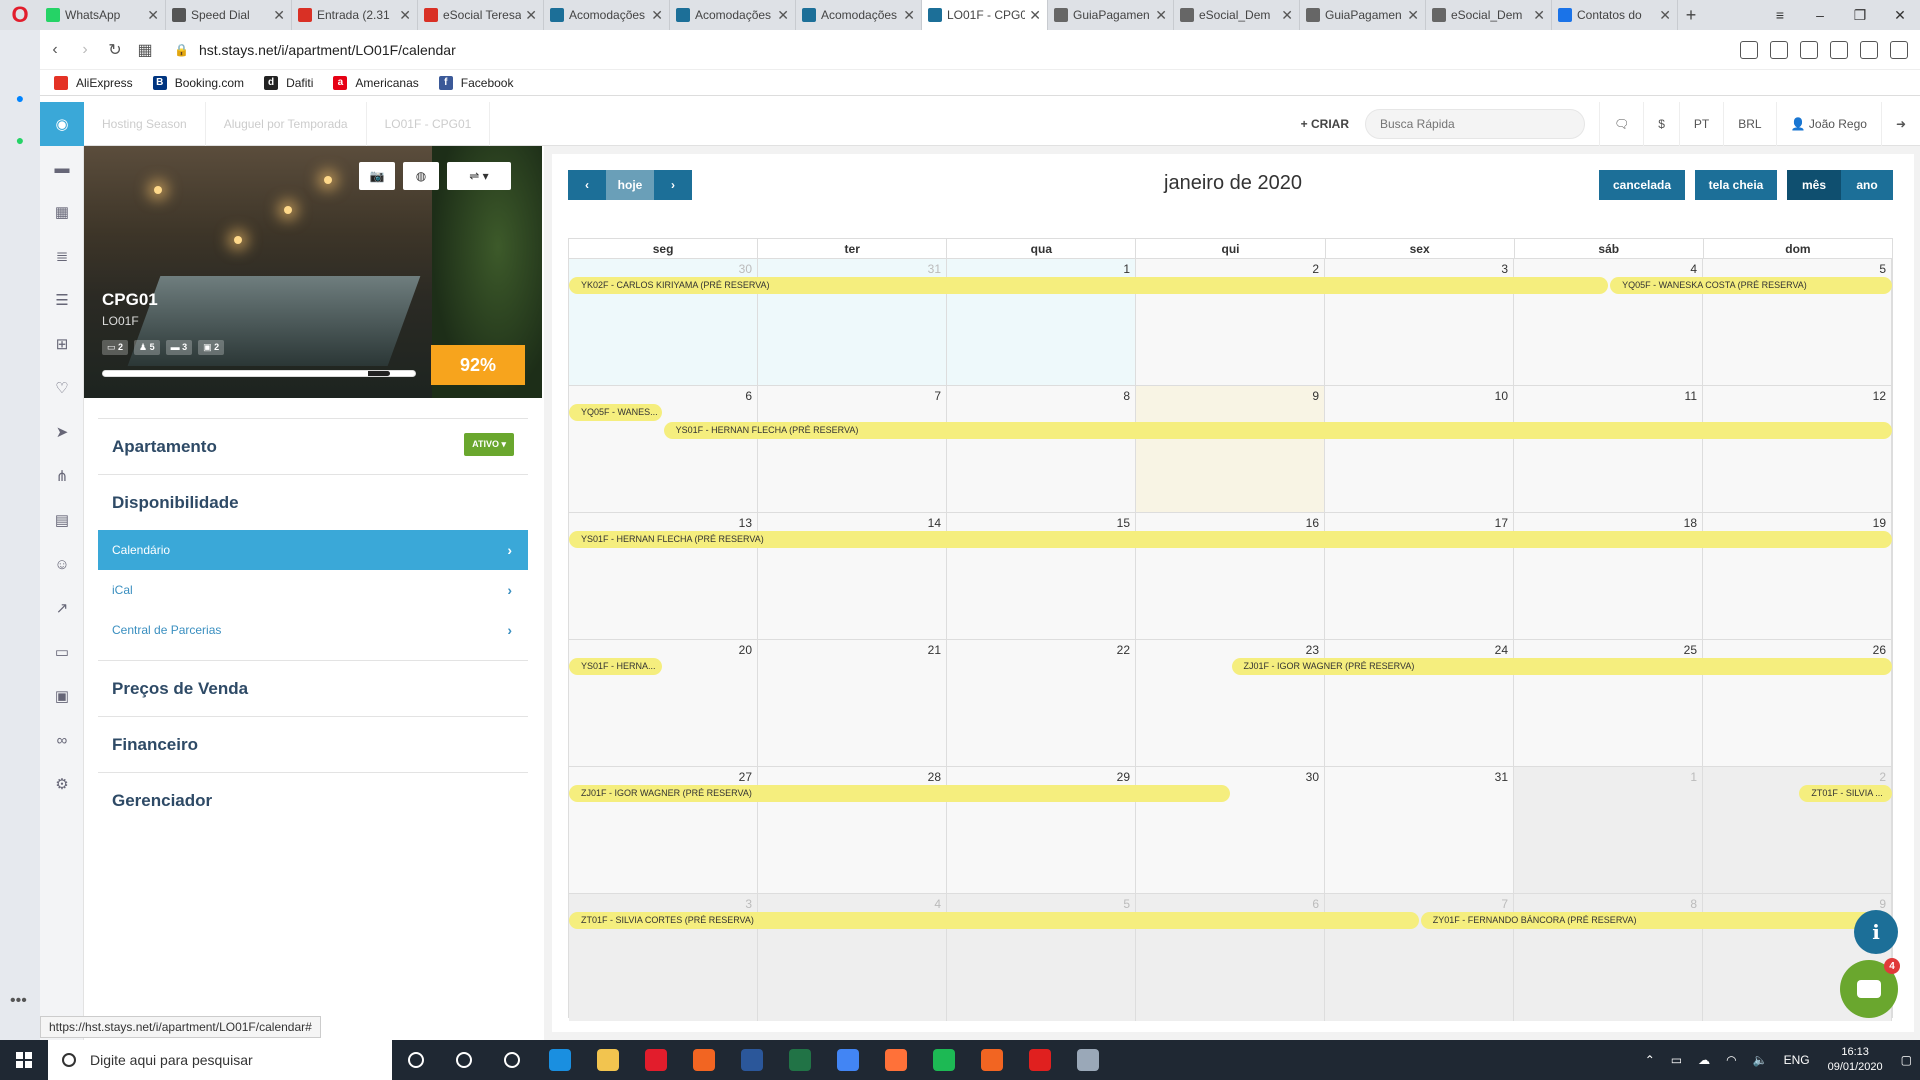 This screenshot has height=1080, width=1920. Describe the element at coordinates (1751, 285) in the screenshot. I see `reservation-event: YQ05F - WANESKA COSTA (PRÉ RESERVA)` at that location.